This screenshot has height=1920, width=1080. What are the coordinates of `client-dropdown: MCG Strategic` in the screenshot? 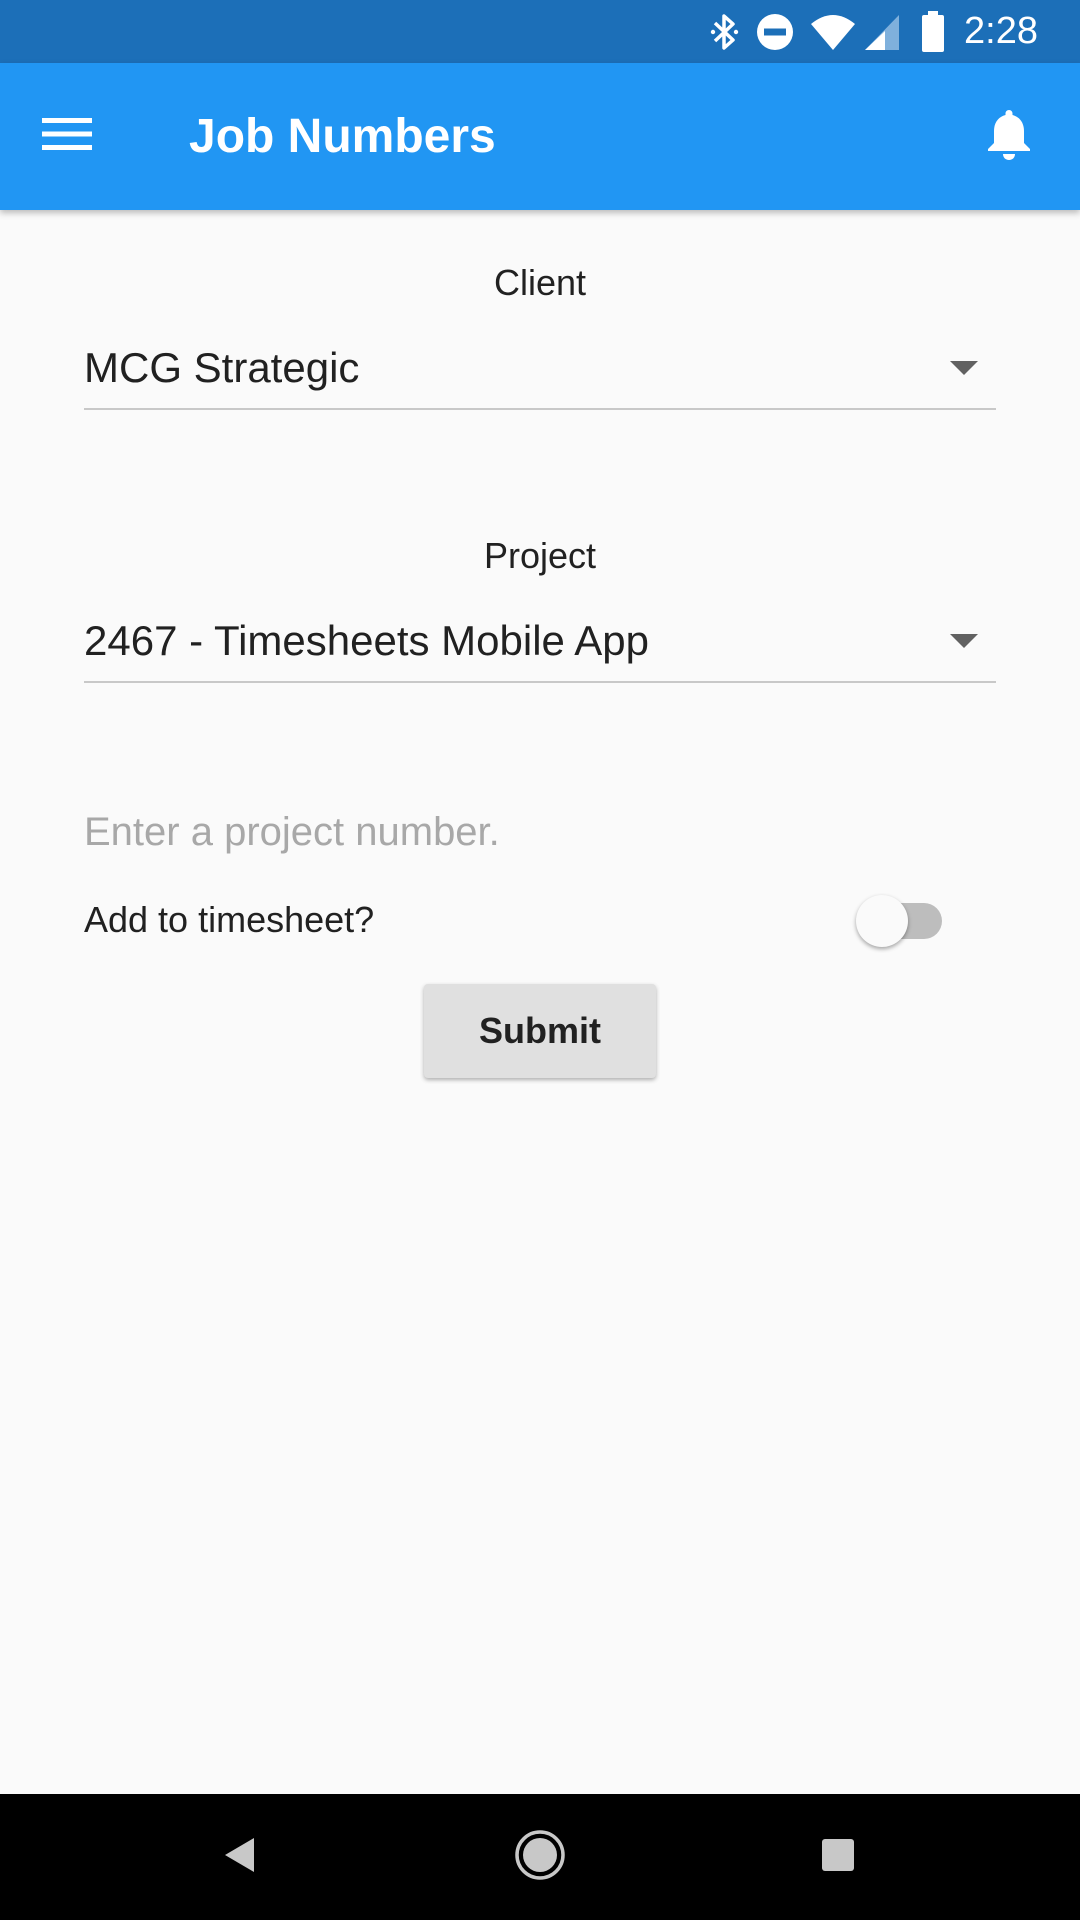 It's located at (540, 369).